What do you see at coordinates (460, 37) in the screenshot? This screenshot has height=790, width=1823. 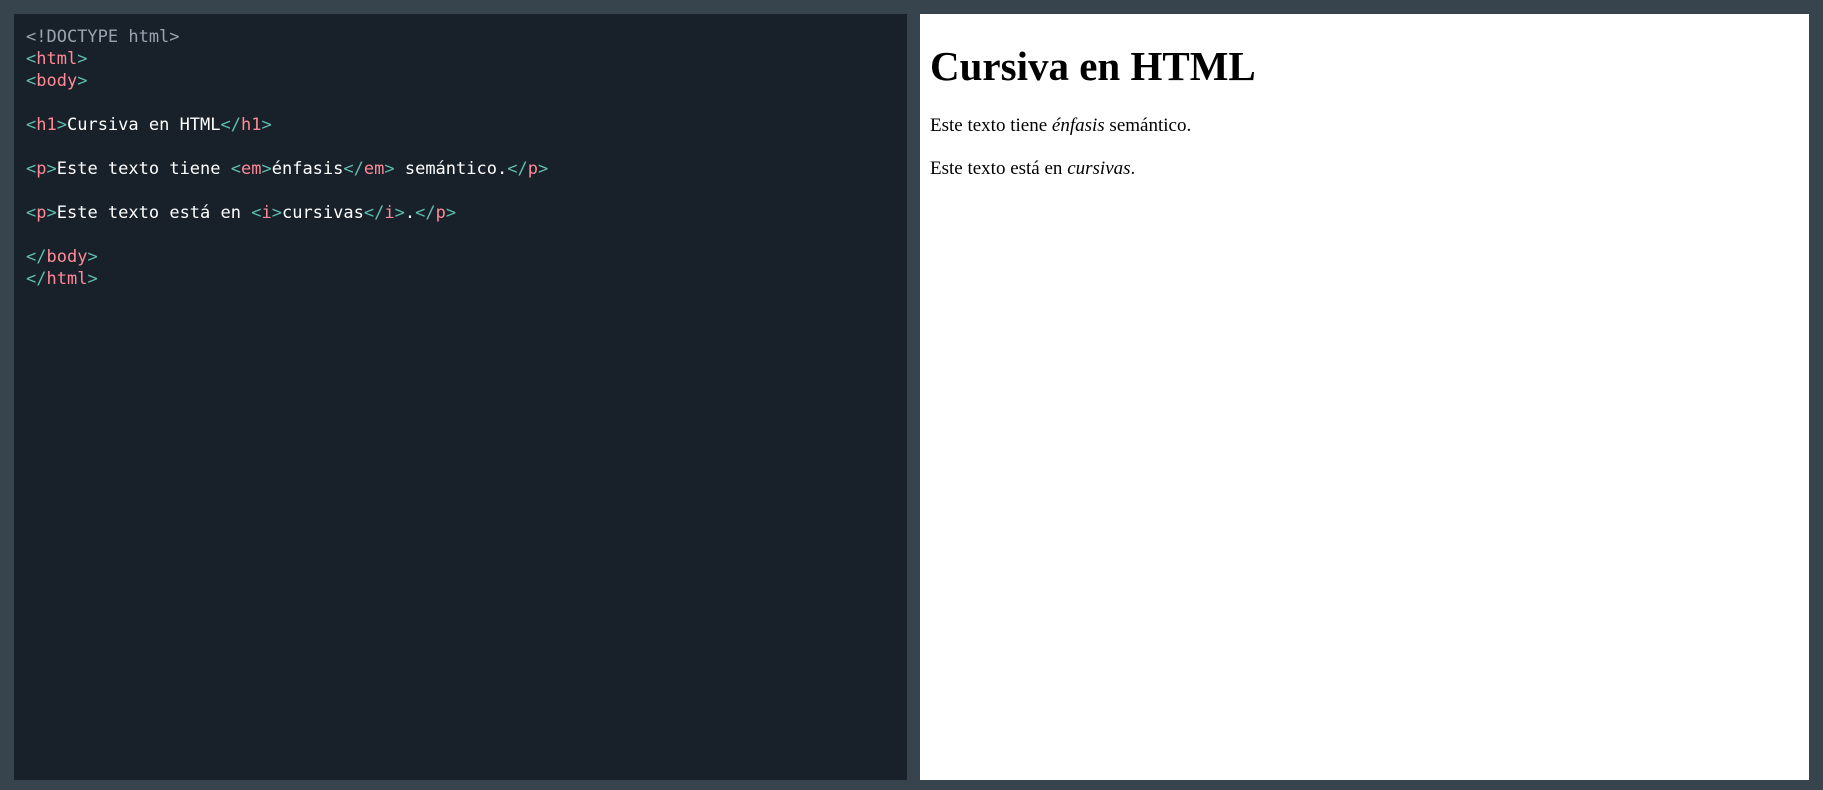 I see `code-line-doctype: <!DOCTYPE html>` at bounding box center [460, 37].